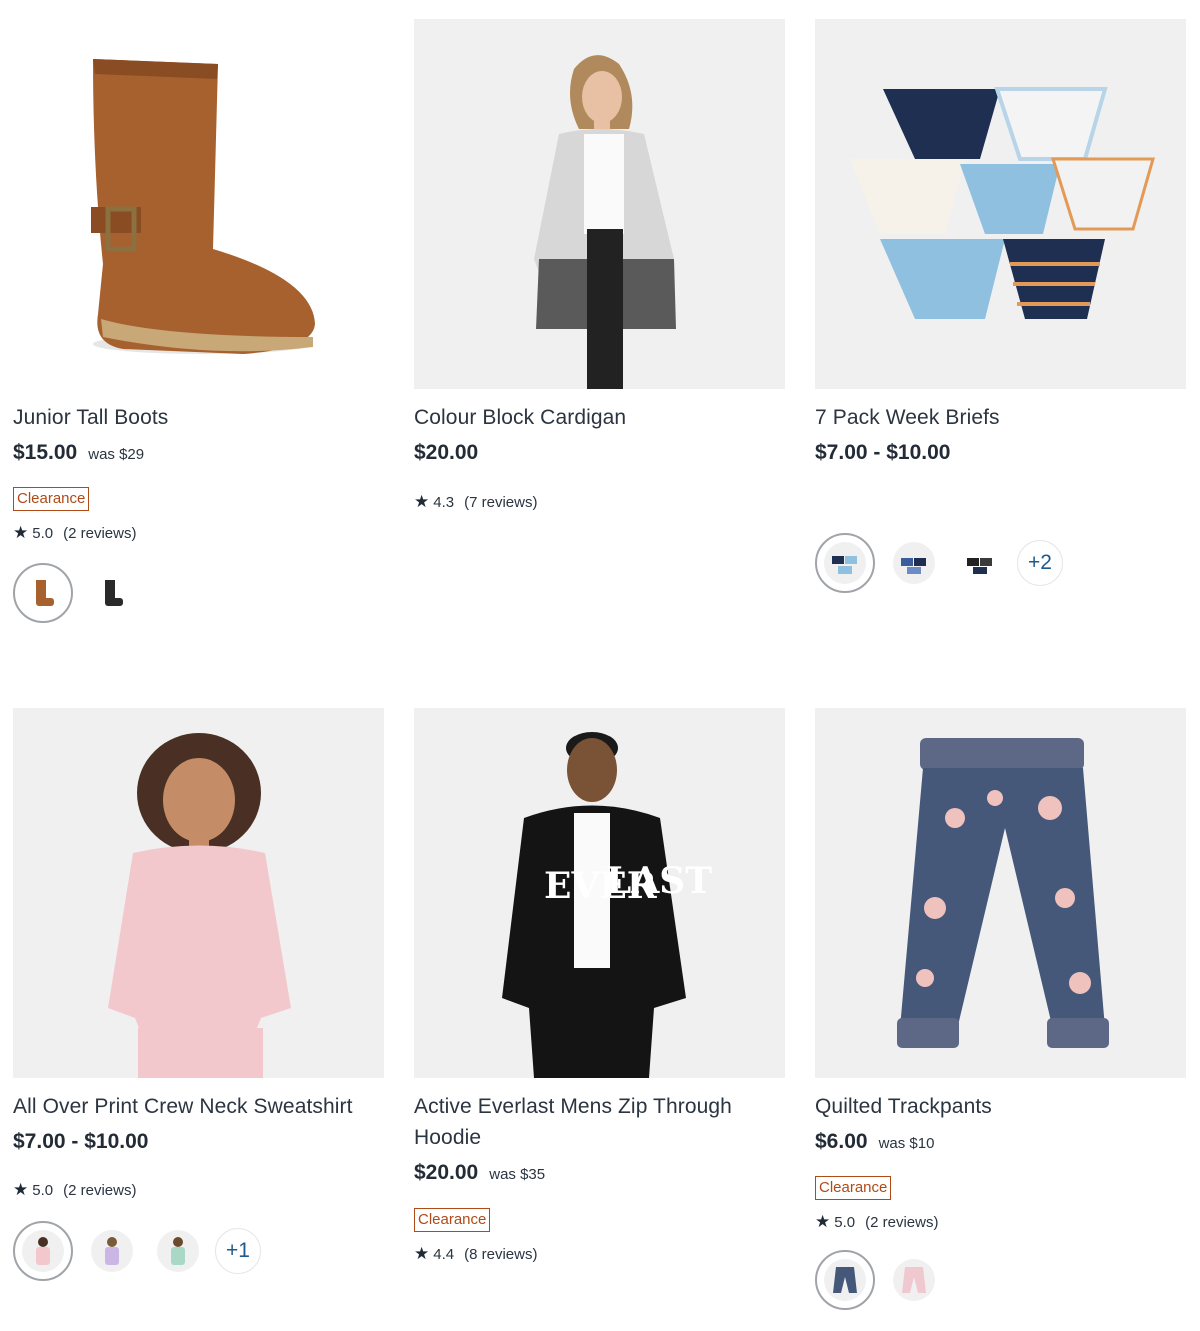  Describe the element at coordinates (112, 593) in the screenshot. I see `swatch-black-boot` at that location.